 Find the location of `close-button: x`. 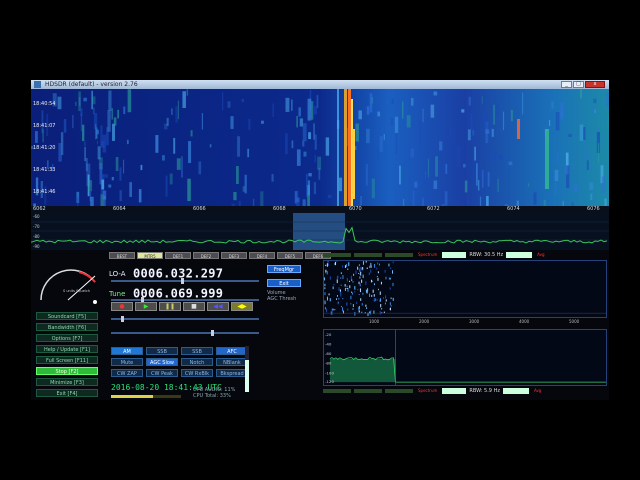

close-button: x is located at coordinates (595, 84).